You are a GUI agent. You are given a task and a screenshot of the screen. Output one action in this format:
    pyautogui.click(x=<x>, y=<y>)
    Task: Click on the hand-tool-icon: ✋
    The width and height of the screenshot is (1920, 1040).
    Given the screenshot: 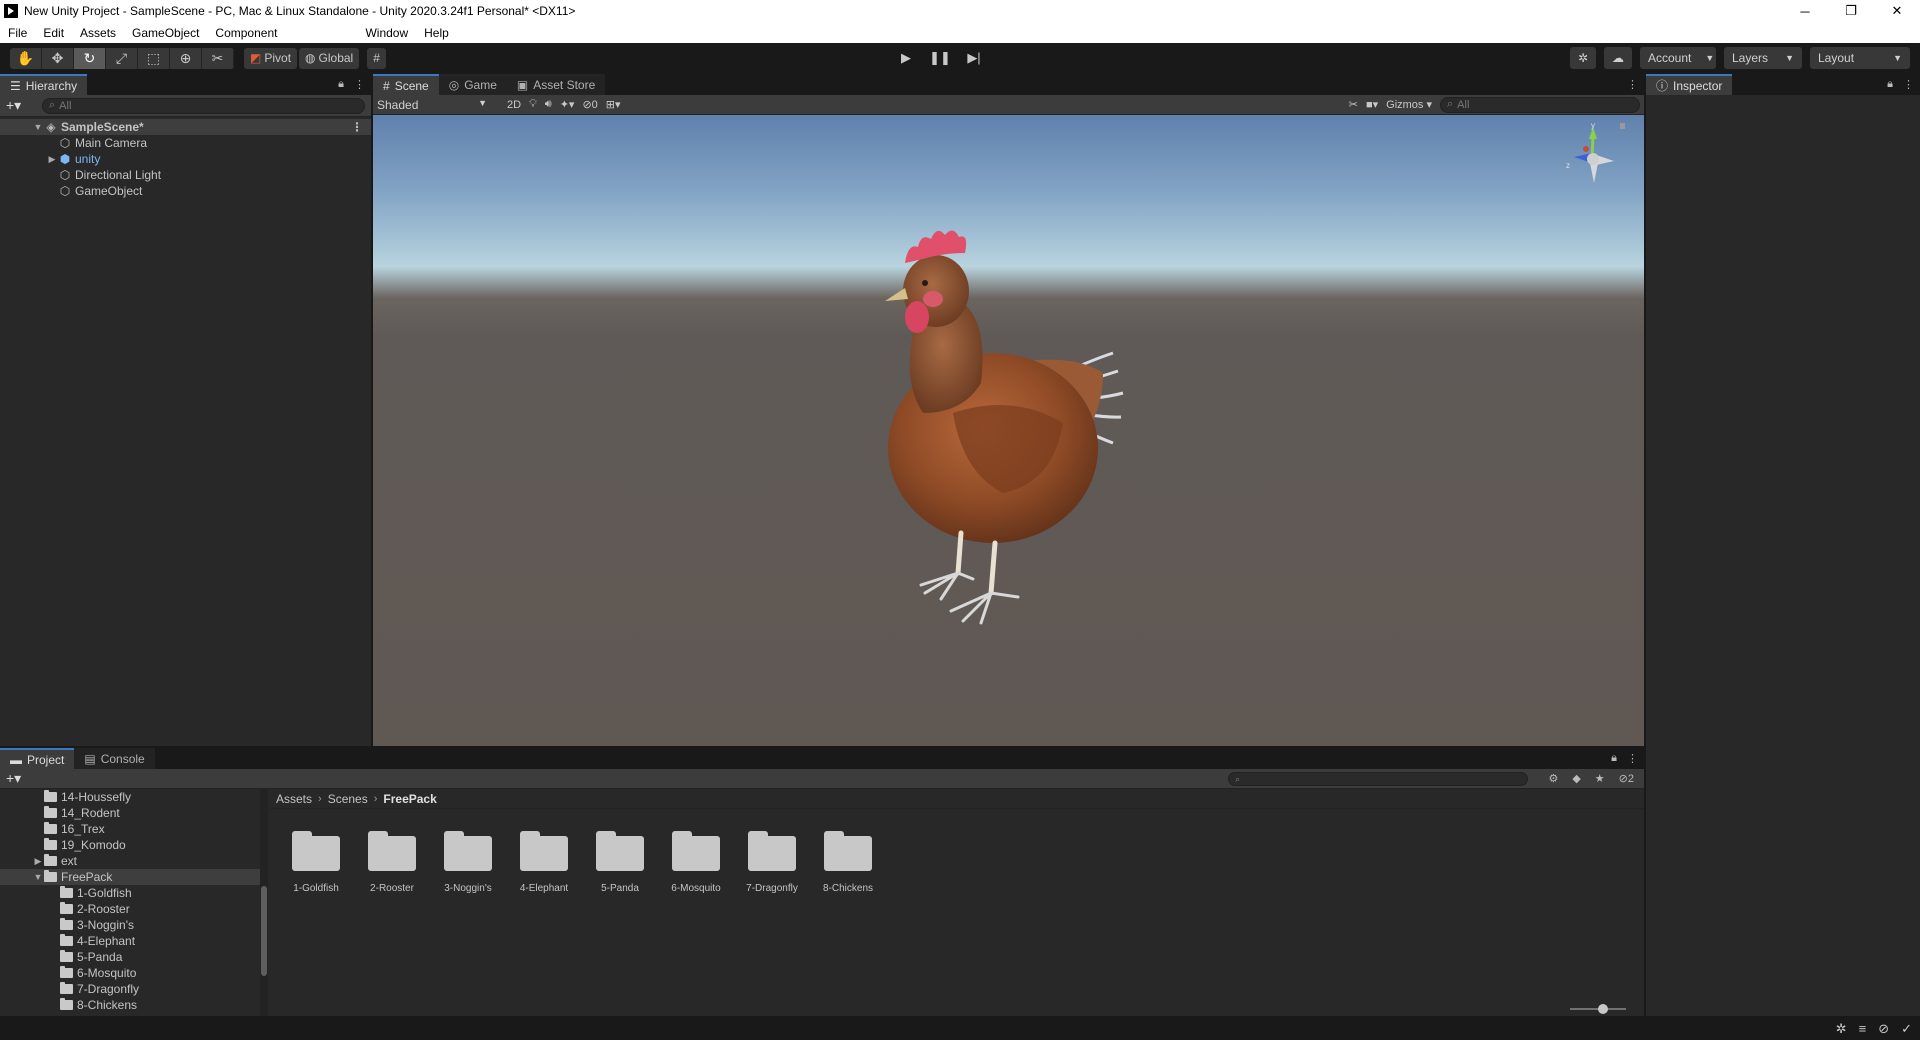 What is the action you would take?
    pyautogui.click(x=26, y=58)
    